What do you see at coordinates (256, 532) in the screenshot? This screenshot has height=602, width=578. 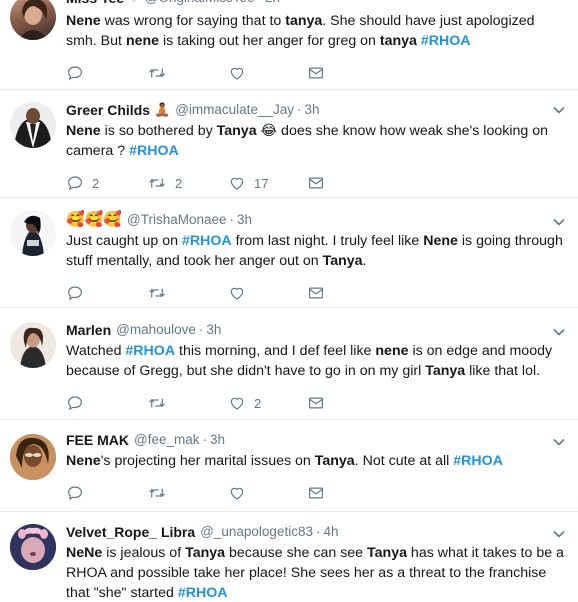 I see `user-handle: @_unapologetic83` at bounding box center [256, 532].